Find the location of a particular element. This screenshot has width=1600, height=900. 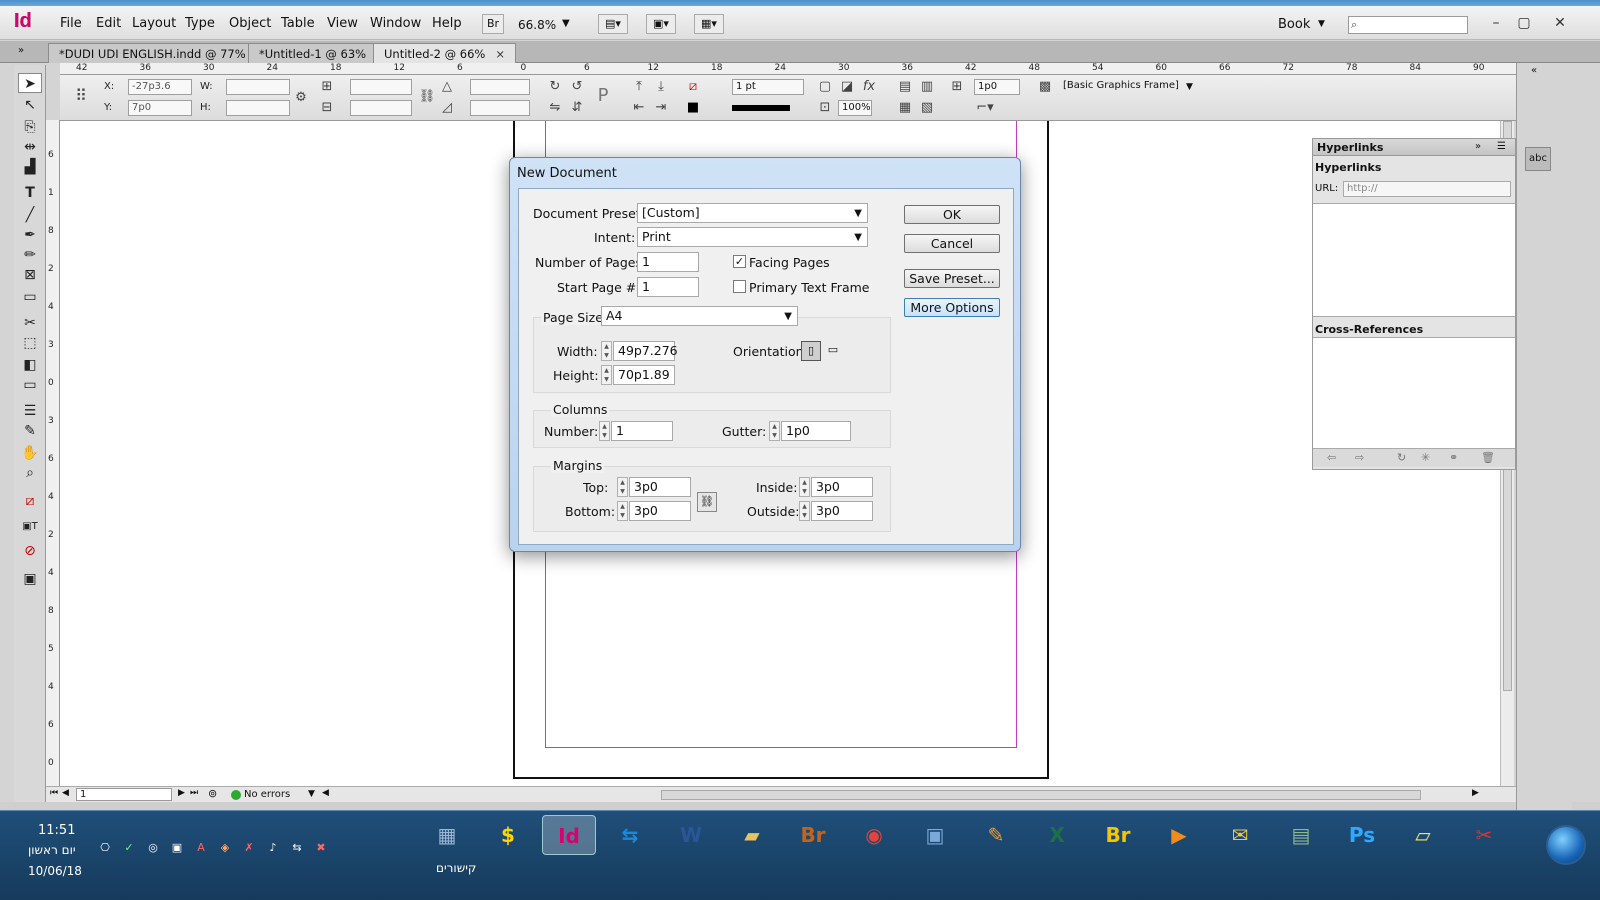

panel-menu-icon: ☰ is located at coordinates (1501, 146).